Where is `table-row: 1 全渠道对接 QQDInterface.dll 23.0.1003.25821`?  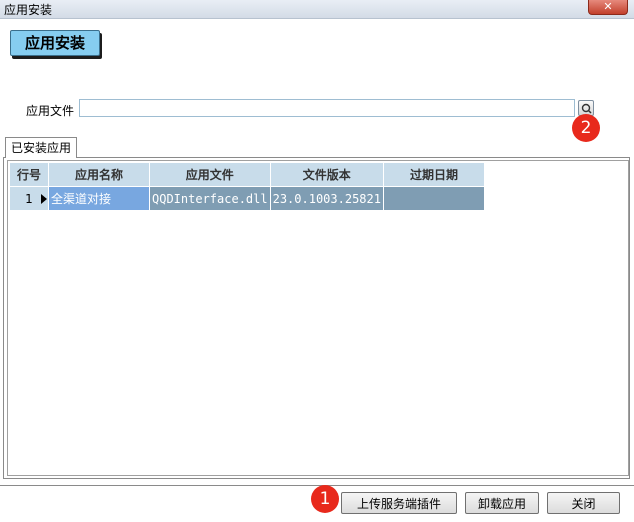
table-row: 1 全渠道对接 QQDInterface.dll 23.0.1003.25821 is located at coordinates (247, 198).